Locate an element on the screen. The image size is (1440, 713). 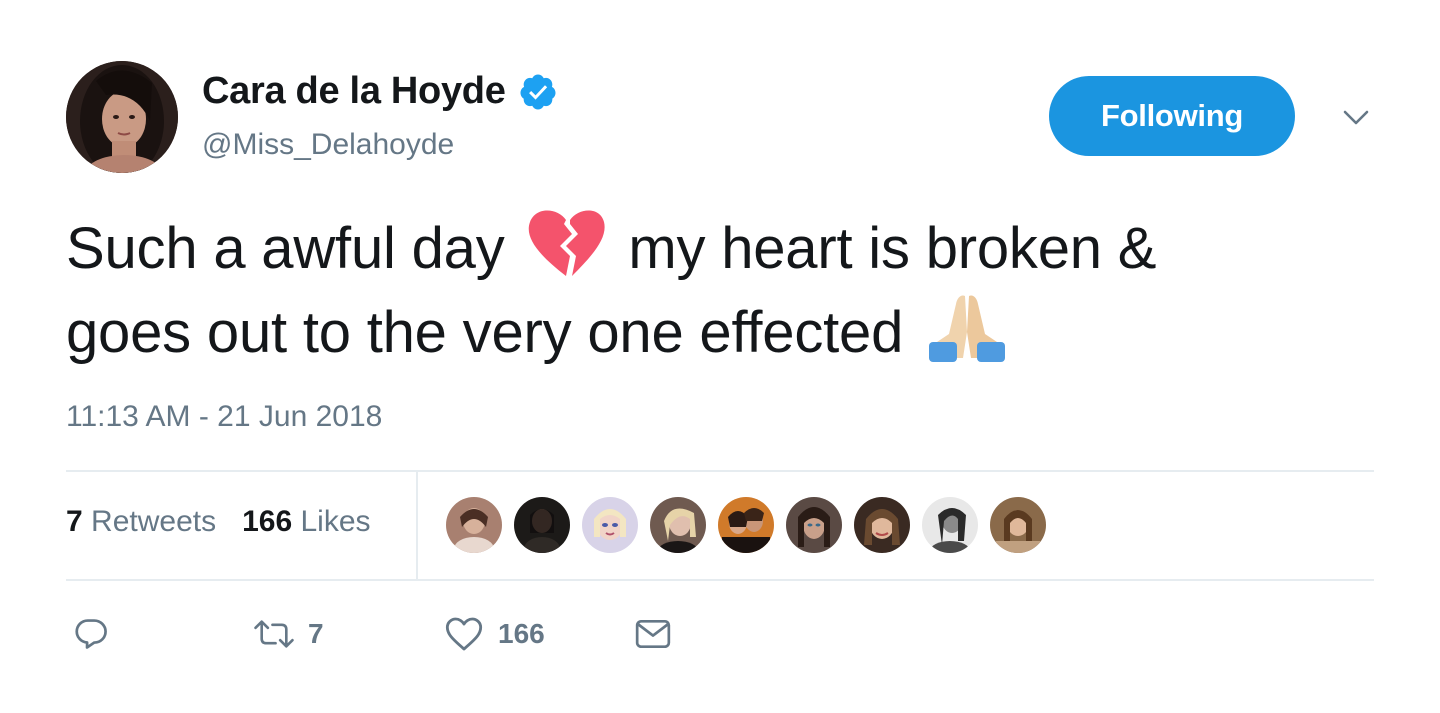
reply-icon is located at coordinates (91, 634).